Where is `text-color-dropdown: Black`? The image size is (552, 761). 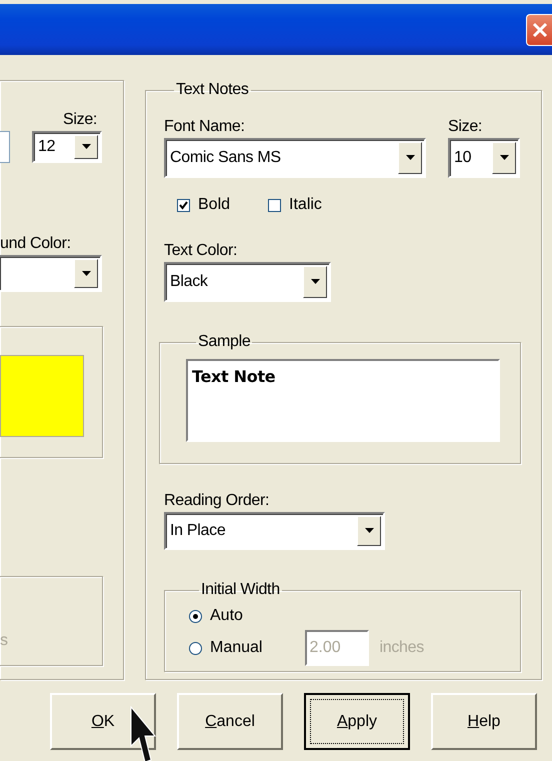 text-color-dropdown: Black is located at coordinates (247, 282).